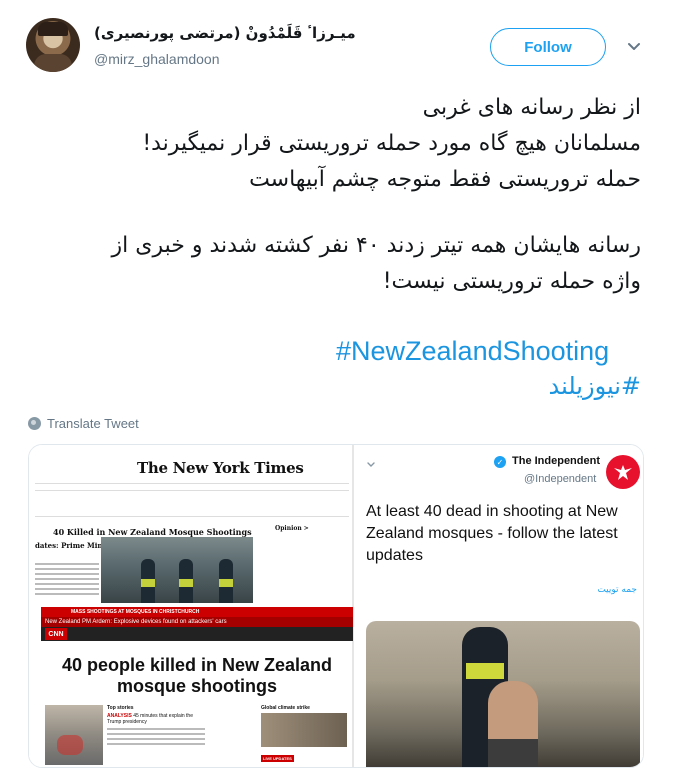  I want to click on cnn-logo: CNN, so click(56, 634).